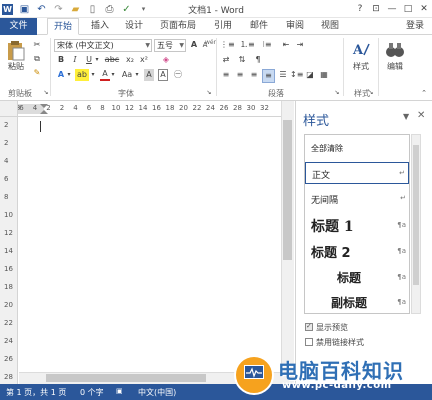  I want to click on superscript-button: x², so click(144, 60).